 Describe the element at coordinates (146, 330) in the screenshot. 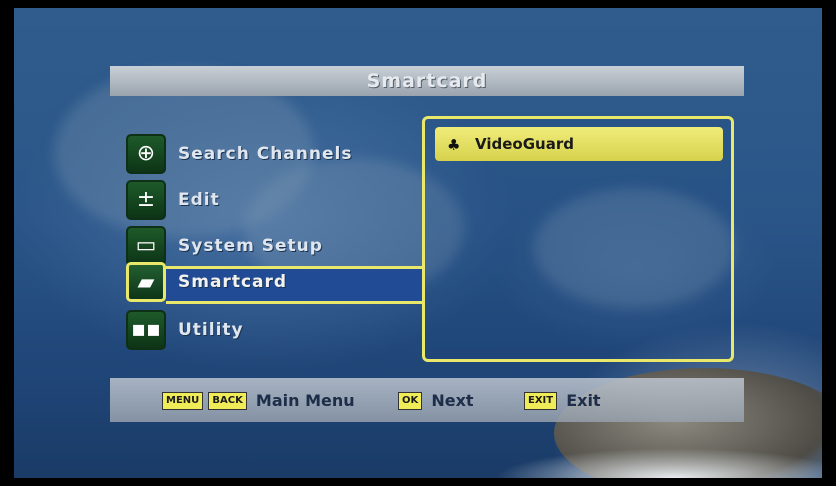

I see `utility-icon: ▪▪` at that location.